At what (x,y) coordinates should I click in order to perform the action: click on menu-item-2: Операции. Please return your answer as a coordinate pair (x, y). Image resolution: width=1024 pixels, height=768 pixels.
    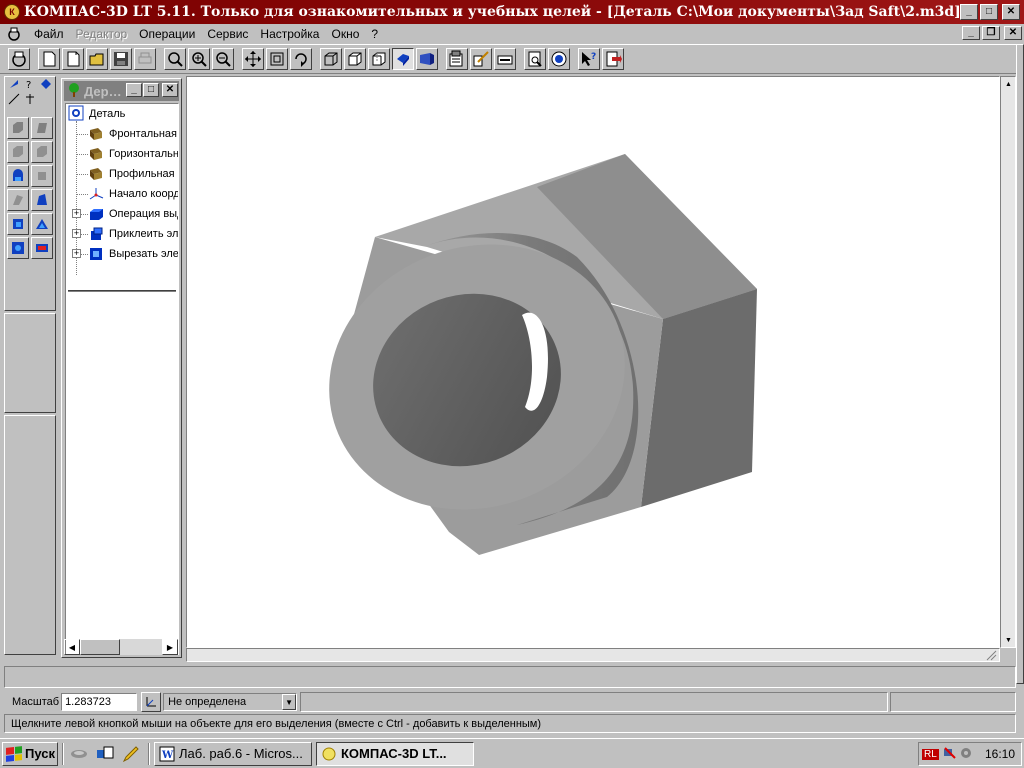
    Looking at the image, I should click on (167, 34).